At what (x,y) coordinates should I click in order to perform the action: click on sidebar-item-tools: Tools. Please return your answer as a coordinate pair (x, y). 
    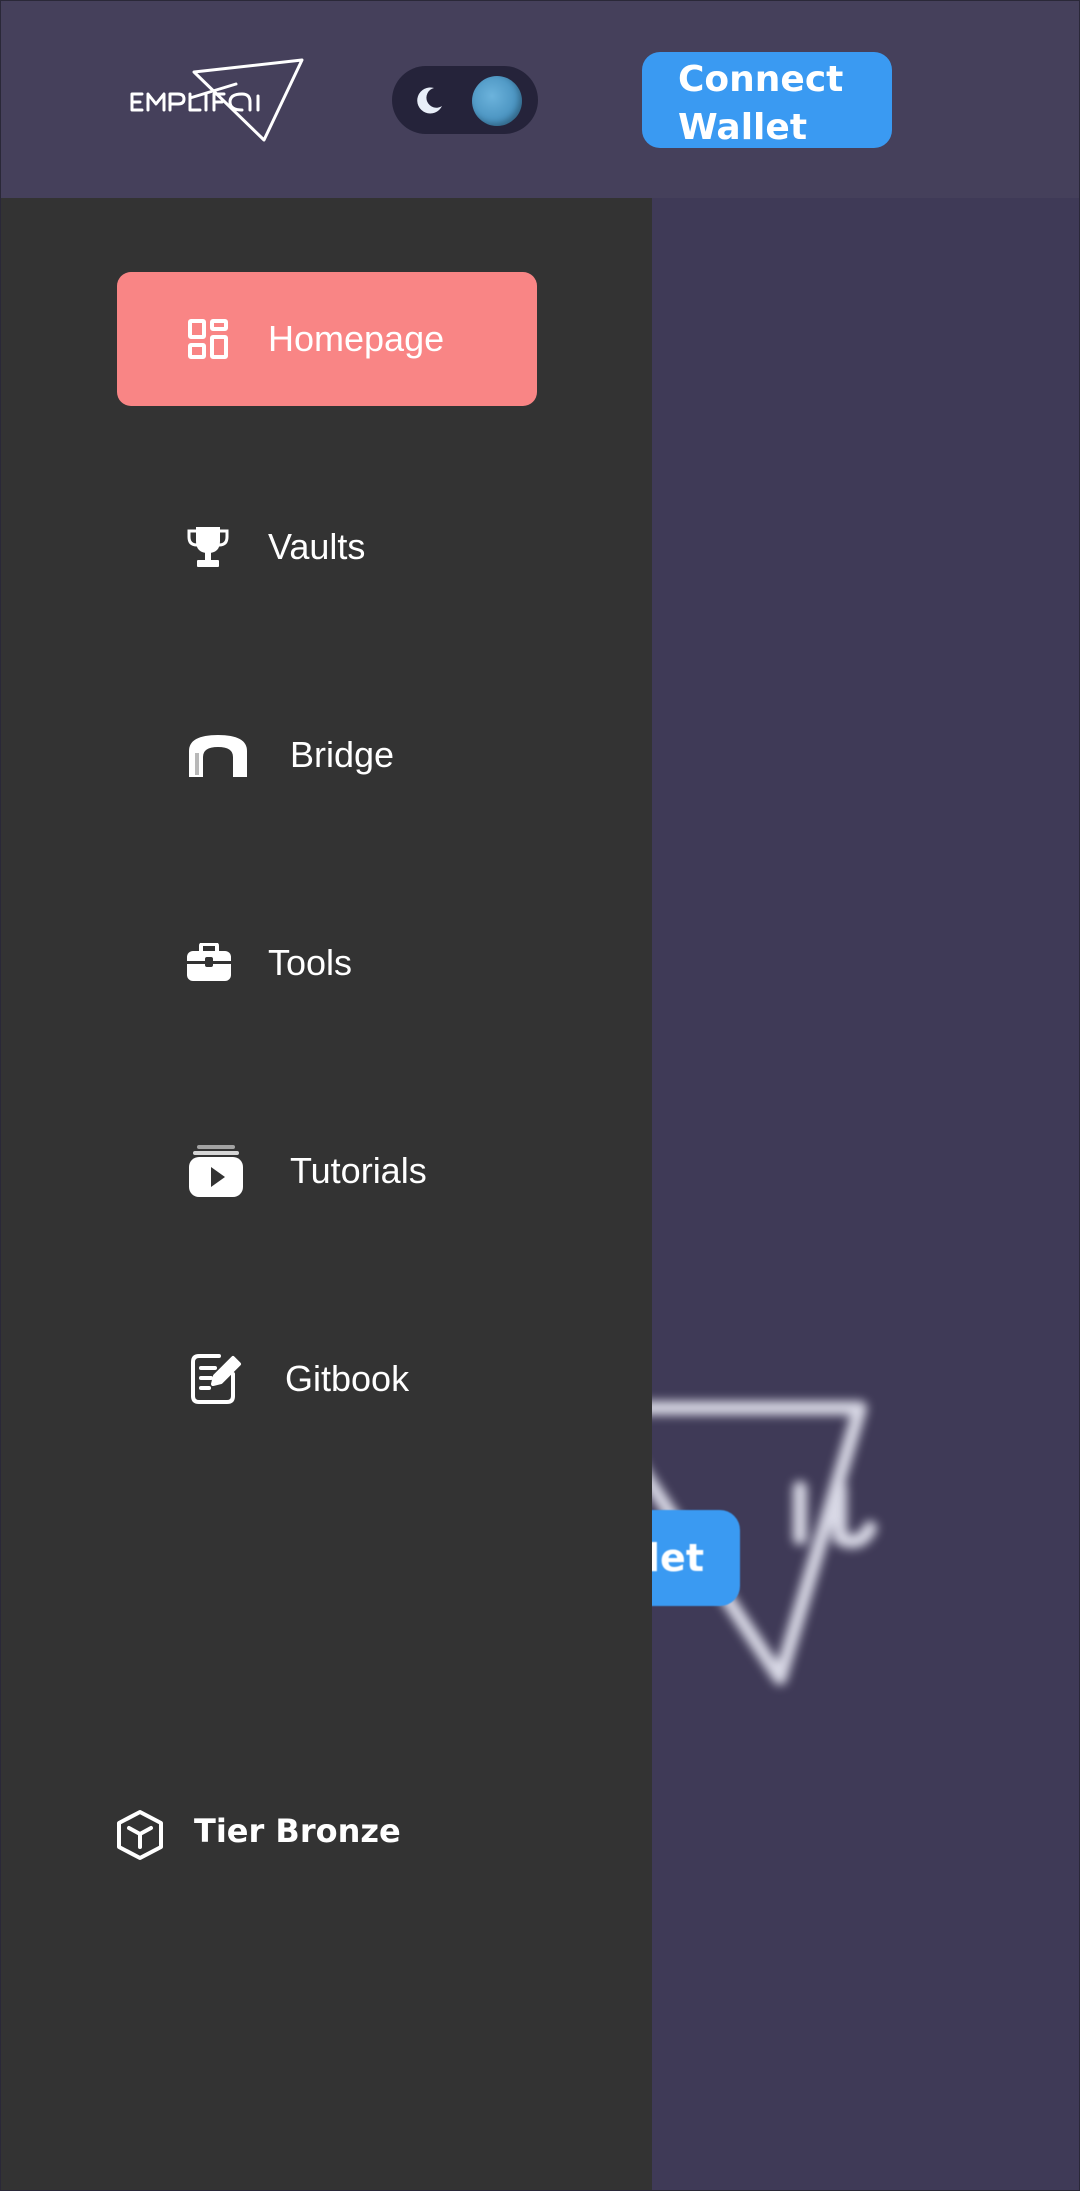
    Looking at the image, I should click on (327, 963).